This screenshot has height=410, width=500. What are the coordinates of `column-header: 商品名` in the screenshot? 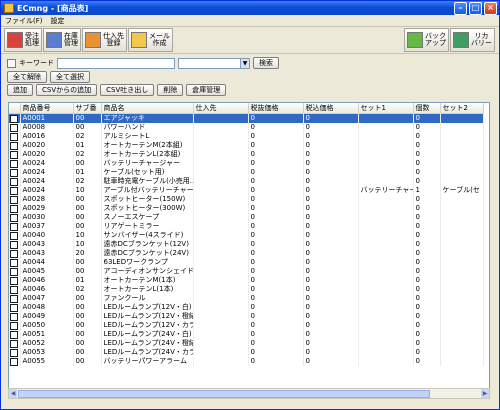 It's located at (147, 108).